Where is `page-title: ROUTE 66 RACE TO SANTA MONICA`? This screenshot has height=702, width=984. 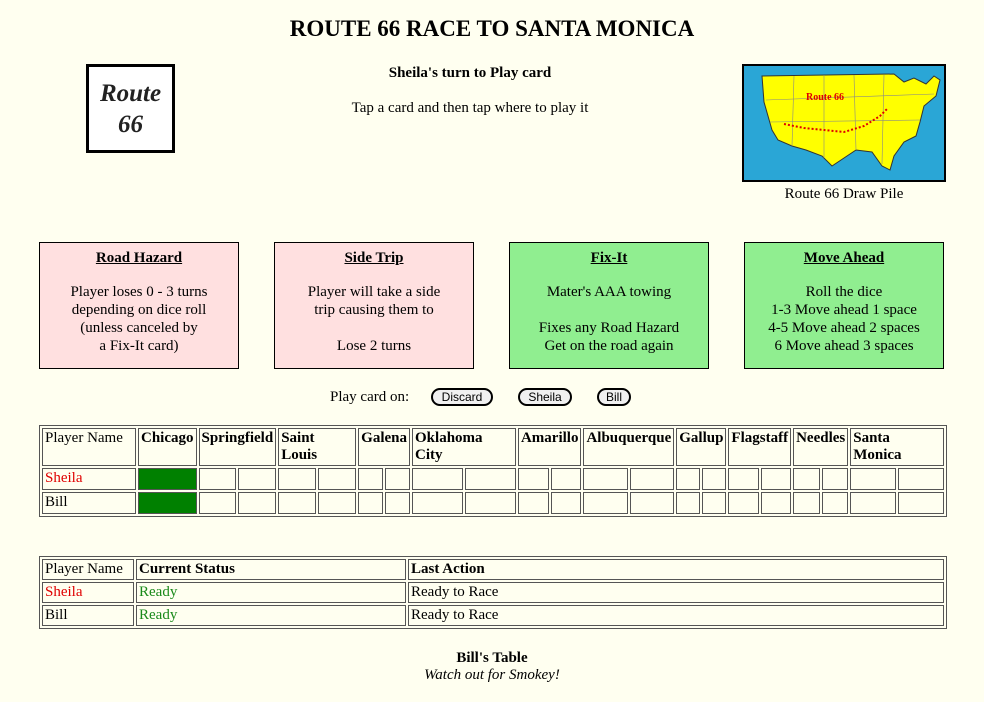 page-title: ROUTE 66 RACE TO SANTA MONICA is located at coordinates (492, 28).